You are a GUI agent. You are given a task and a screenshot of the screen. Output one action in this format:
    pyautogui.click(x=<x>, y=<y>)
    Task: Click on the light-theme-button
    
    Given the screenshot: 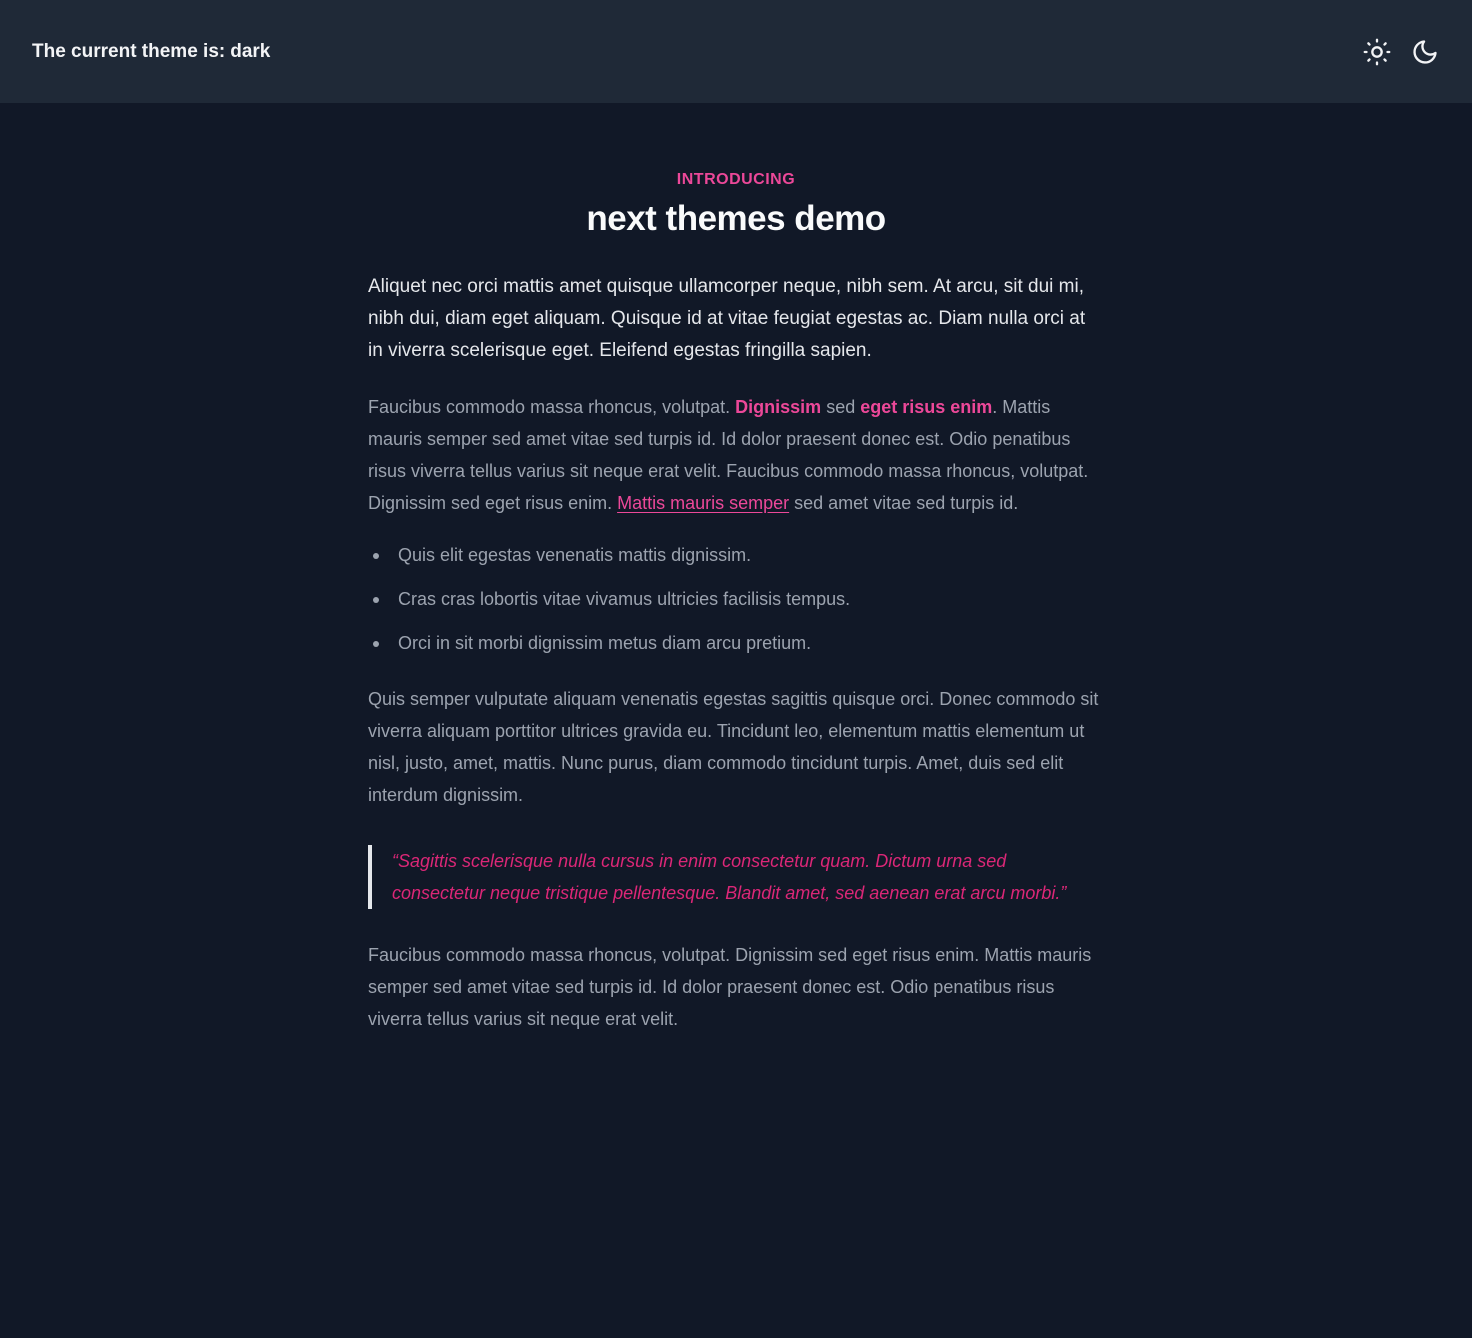 What is the action you would take?
    pyautogui.click(x=1377, y=52)
    